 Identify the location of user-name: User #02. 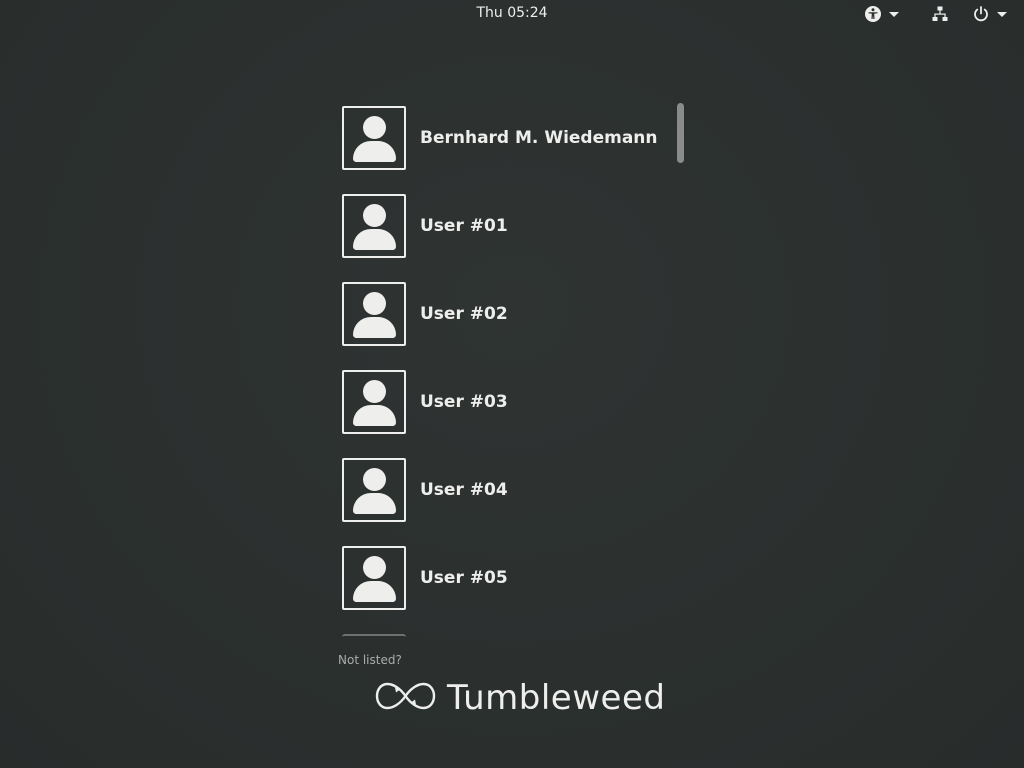
(464, 314).